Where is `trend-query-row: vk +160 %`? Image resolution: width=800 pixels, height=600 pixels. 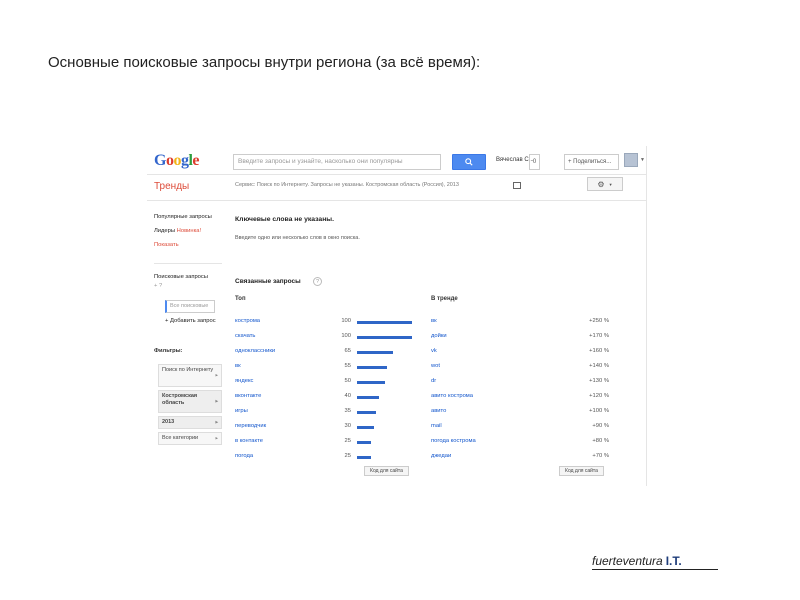 trend-query-row: vk +160 % is located at coordinates (521, 352).